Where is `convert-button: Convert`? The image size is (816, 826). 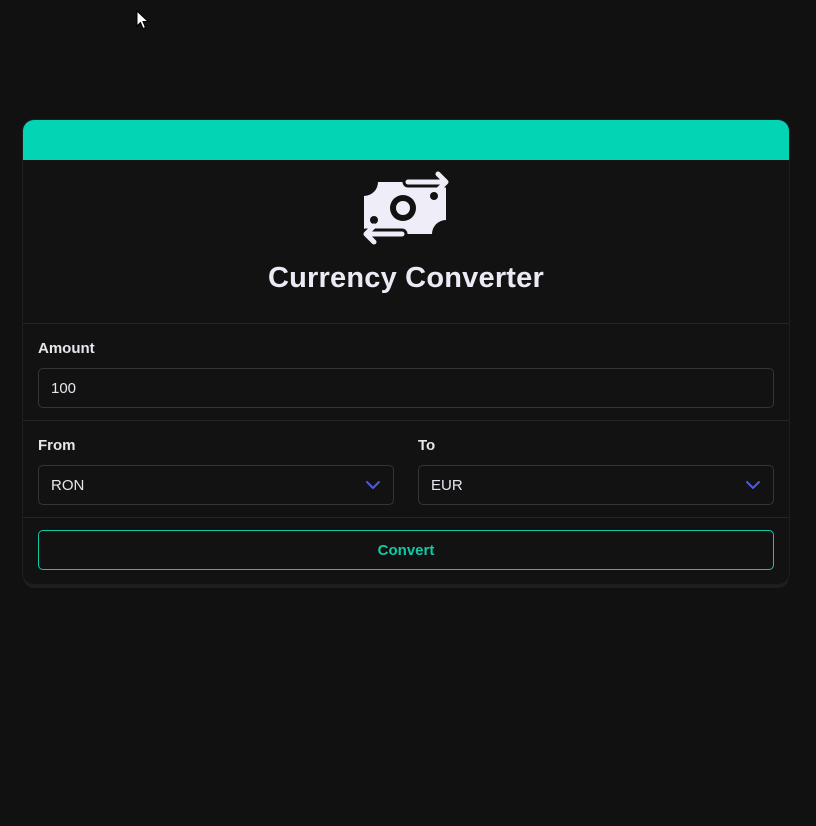 convert-button: Convert is located at coordinates (406, 550).